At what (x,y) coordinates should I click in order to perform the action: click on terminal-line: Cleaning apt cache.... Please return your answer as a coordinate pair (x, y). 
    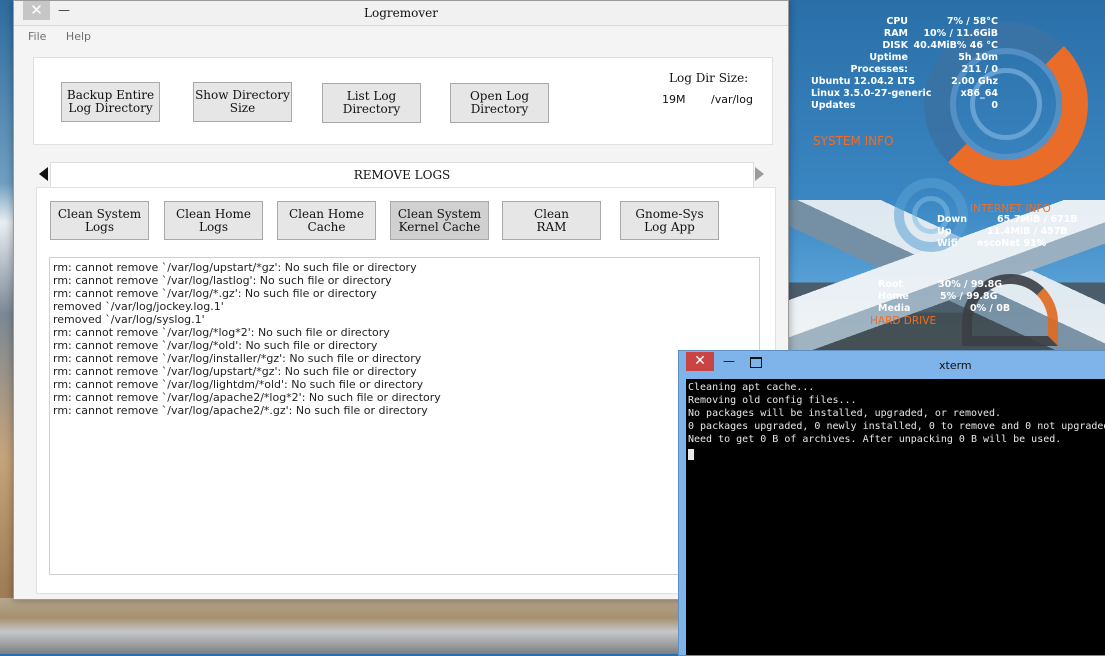
    Looking at the image, I should click on (751, 387).